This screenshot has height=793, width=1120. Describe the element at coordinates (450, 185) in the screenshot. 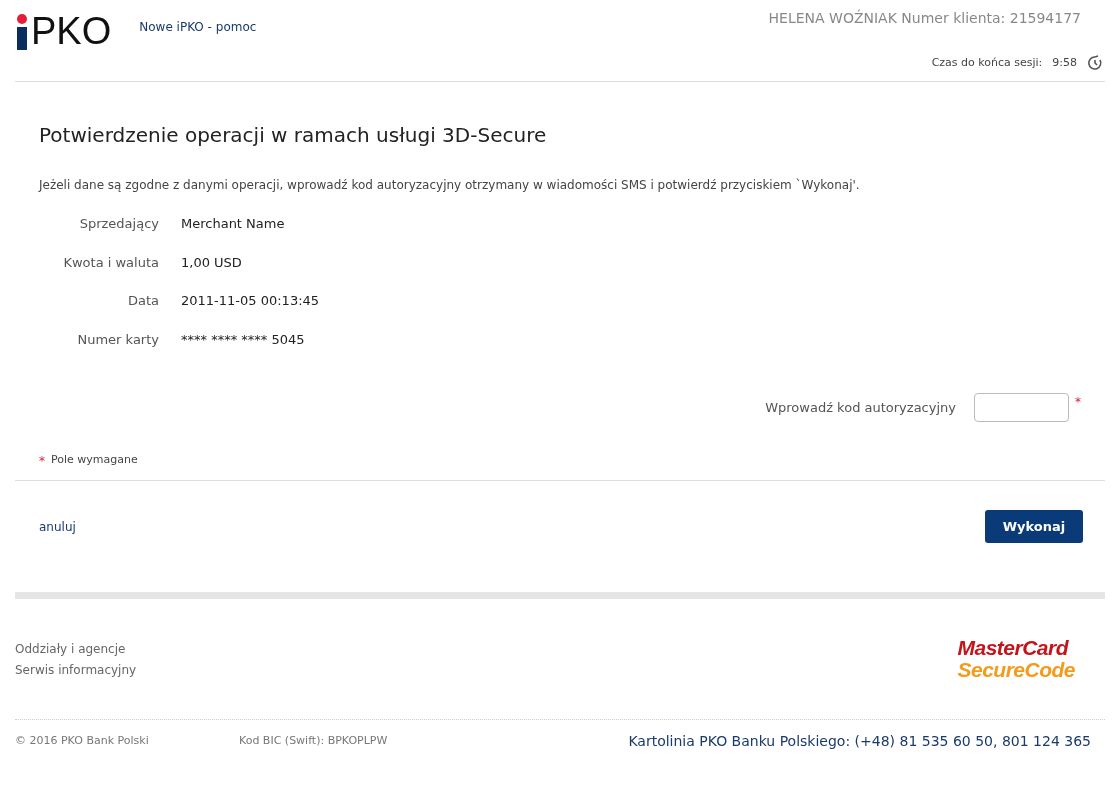

I see `intro-text: Jeżeli dane są zgodne z danymi operacji, wprowadź kod autoryzacyjny otrzymany w wiadomości SMS i potwierdź przyciskiem `Wykonaj'.` at that location.